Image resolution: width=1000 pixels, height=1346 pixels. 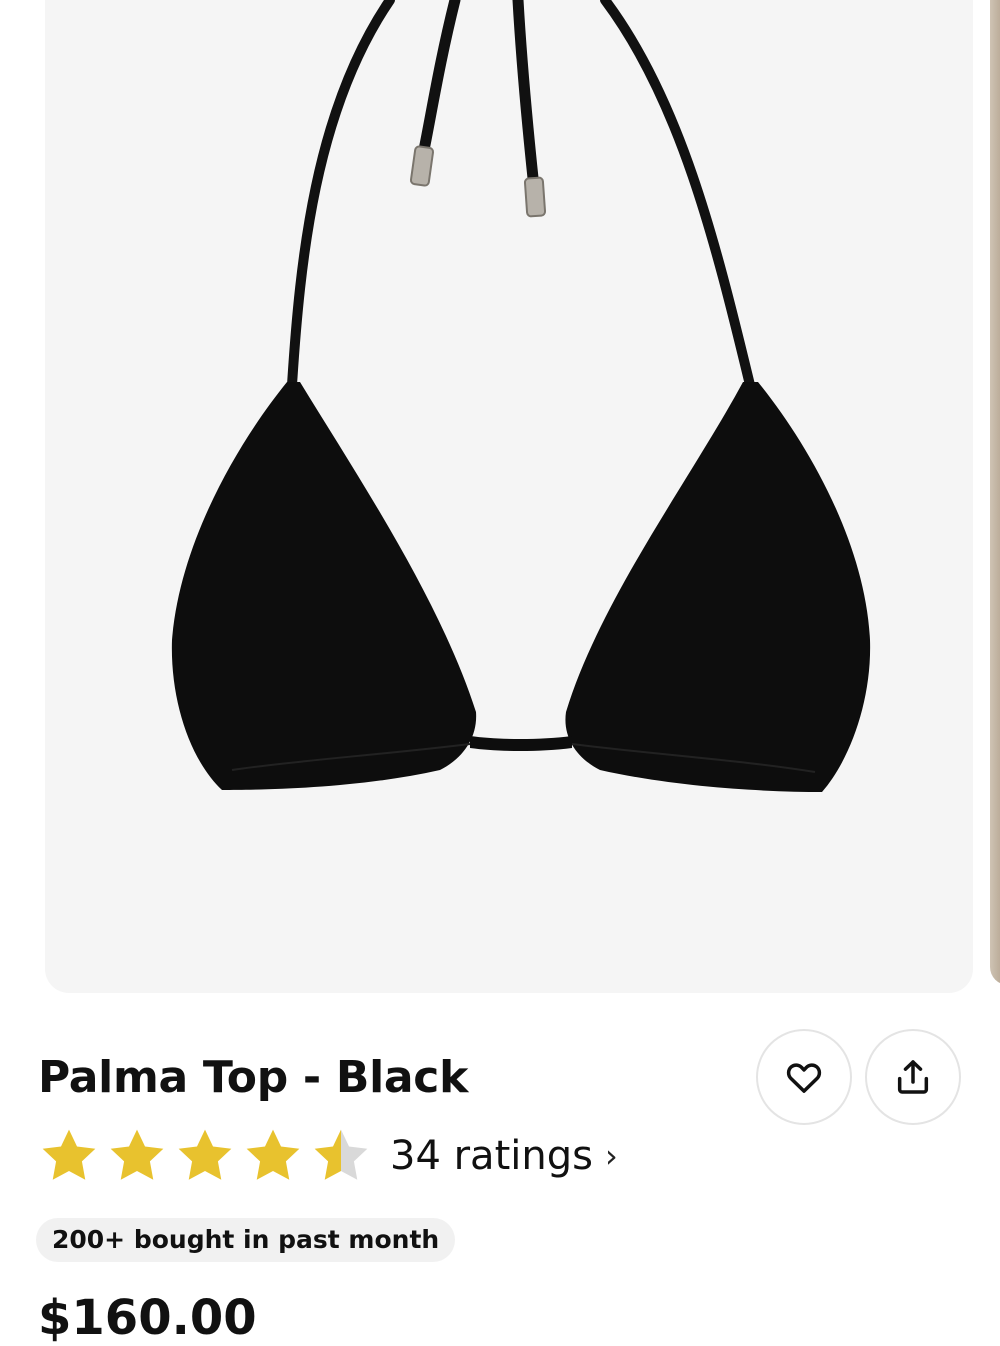 I want to click on share-button, so click(x=913, y=1077).